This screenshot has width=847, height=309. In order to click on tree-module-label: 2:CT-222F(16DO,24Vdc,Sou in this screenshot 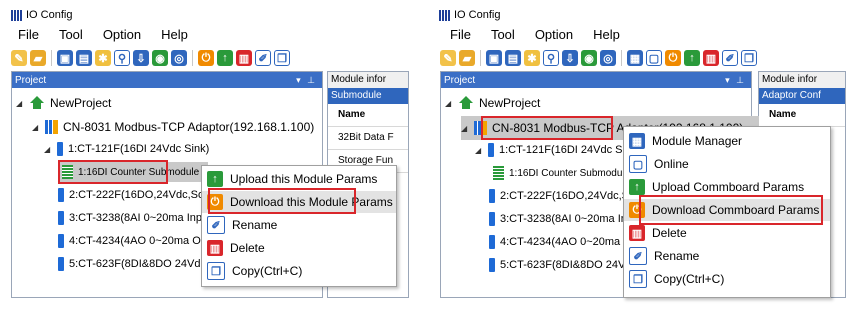, I will do `click(140, 195)`.